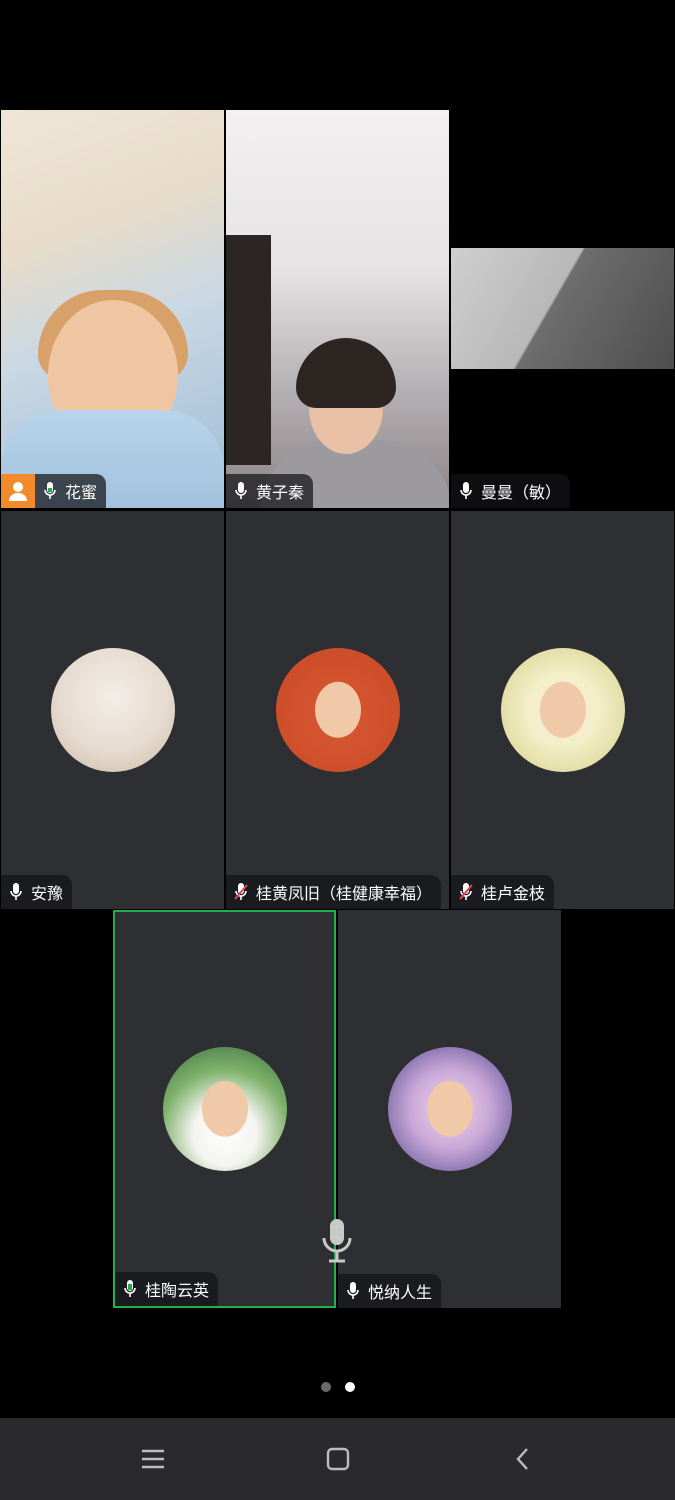  What do you see at coordinates (153, 1459) in the screenshot?
I see `menu-icon` at bounding box center [153, 1459].